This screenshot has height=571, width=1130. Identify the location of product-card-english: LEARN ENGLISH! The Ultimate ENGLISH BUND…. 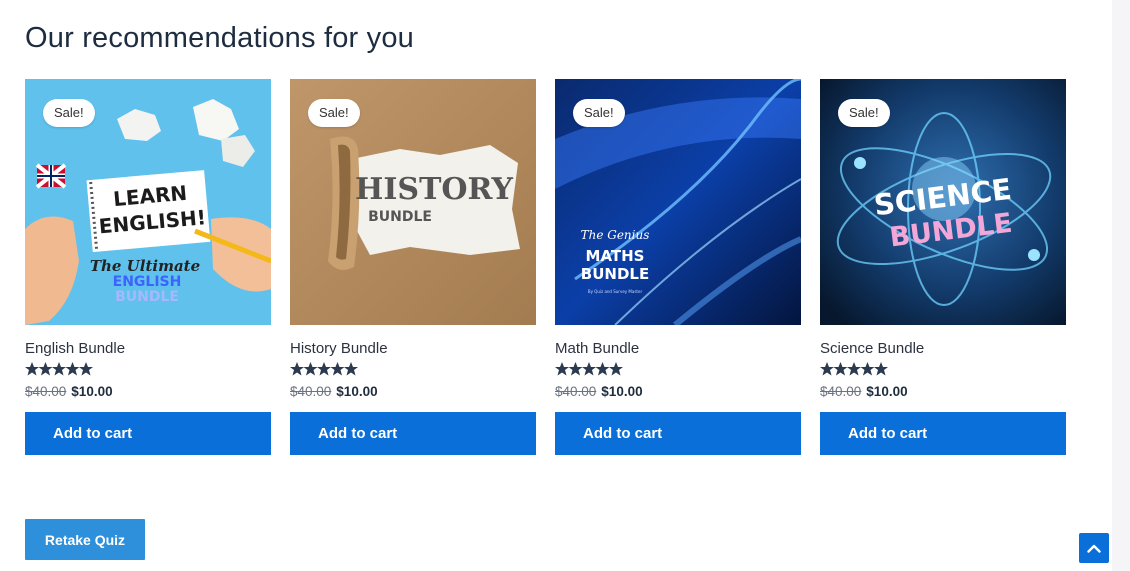
(148, 267).